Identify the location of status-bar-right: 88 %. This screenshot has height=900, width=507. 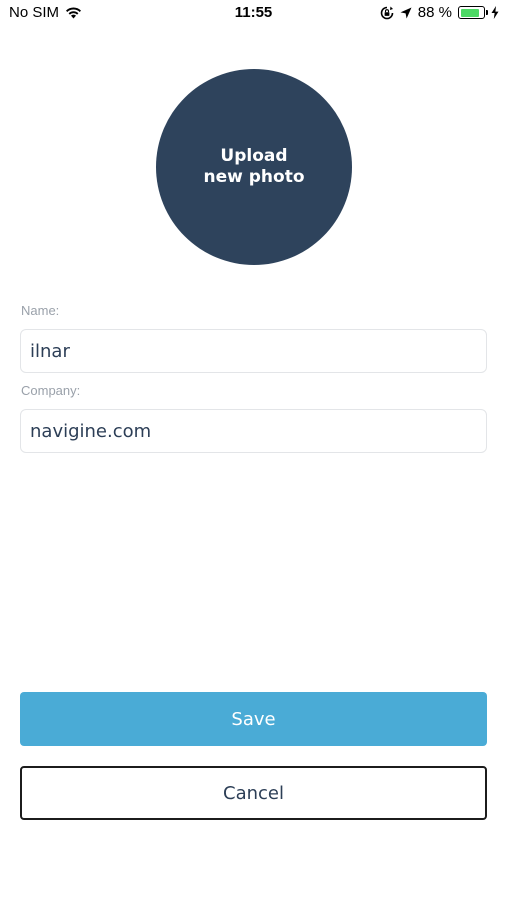
(439, 12).